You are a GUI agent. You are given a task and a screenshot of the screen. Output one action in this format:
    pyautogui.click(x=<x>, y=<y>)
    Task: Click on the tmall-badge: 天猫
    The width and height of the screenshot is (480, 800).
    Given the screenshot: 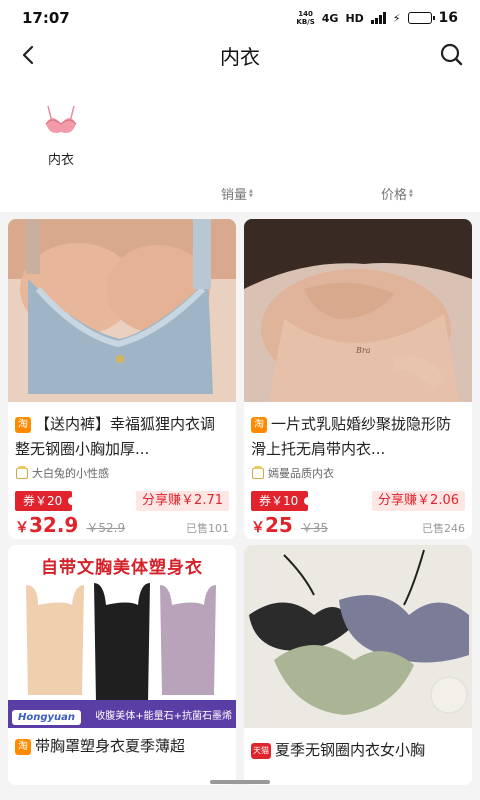 What is the action you would take?
    pyautogui.click(x=261, y=751)
    